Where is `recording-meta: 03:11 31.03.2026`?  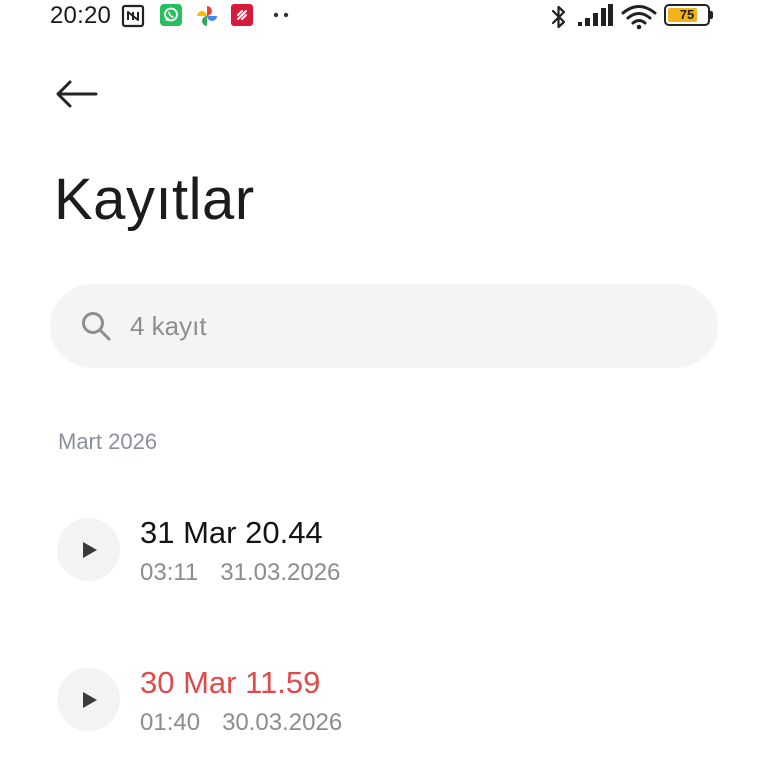
recording-meta: 03:11 31.03.2026 is located at coordinates (240, 573).